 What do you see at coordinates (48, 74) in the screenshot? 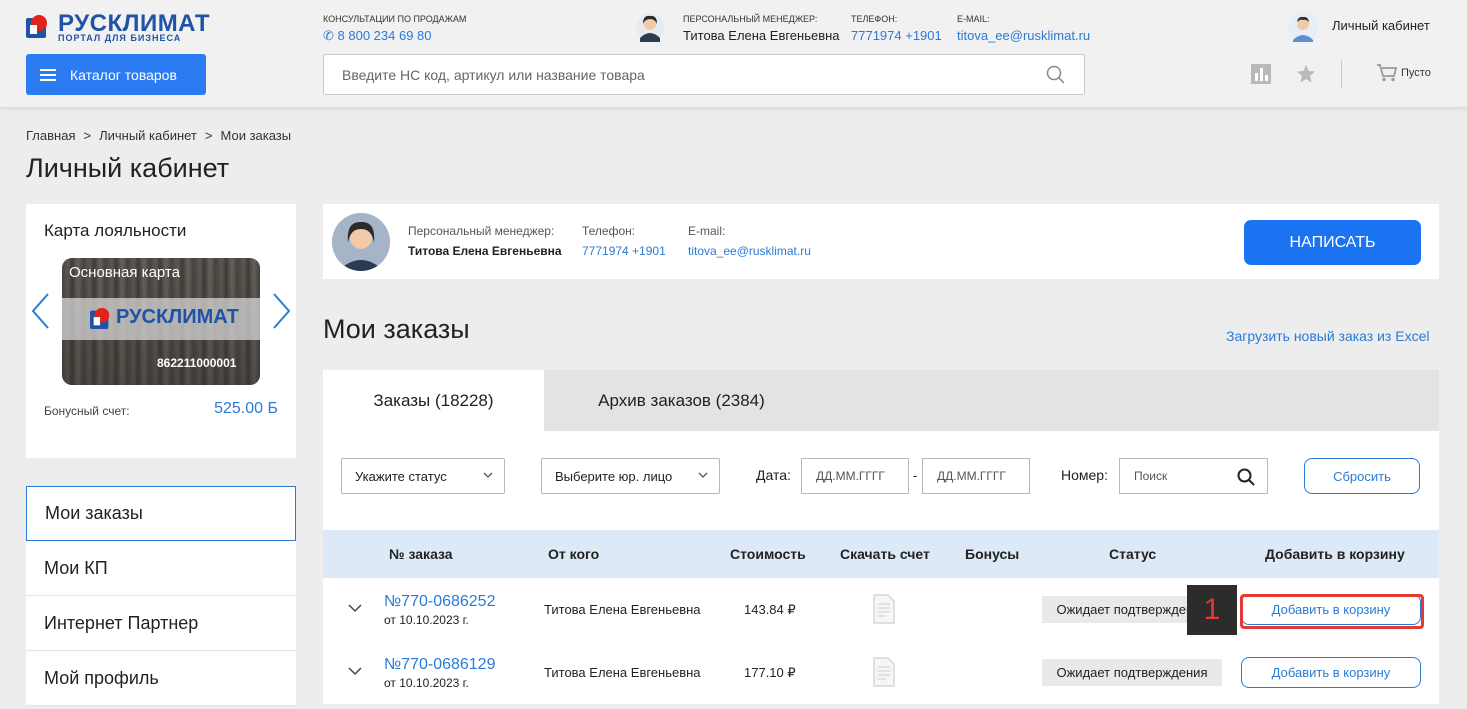
I see `menu-icon` at bounding box center [48, 74].